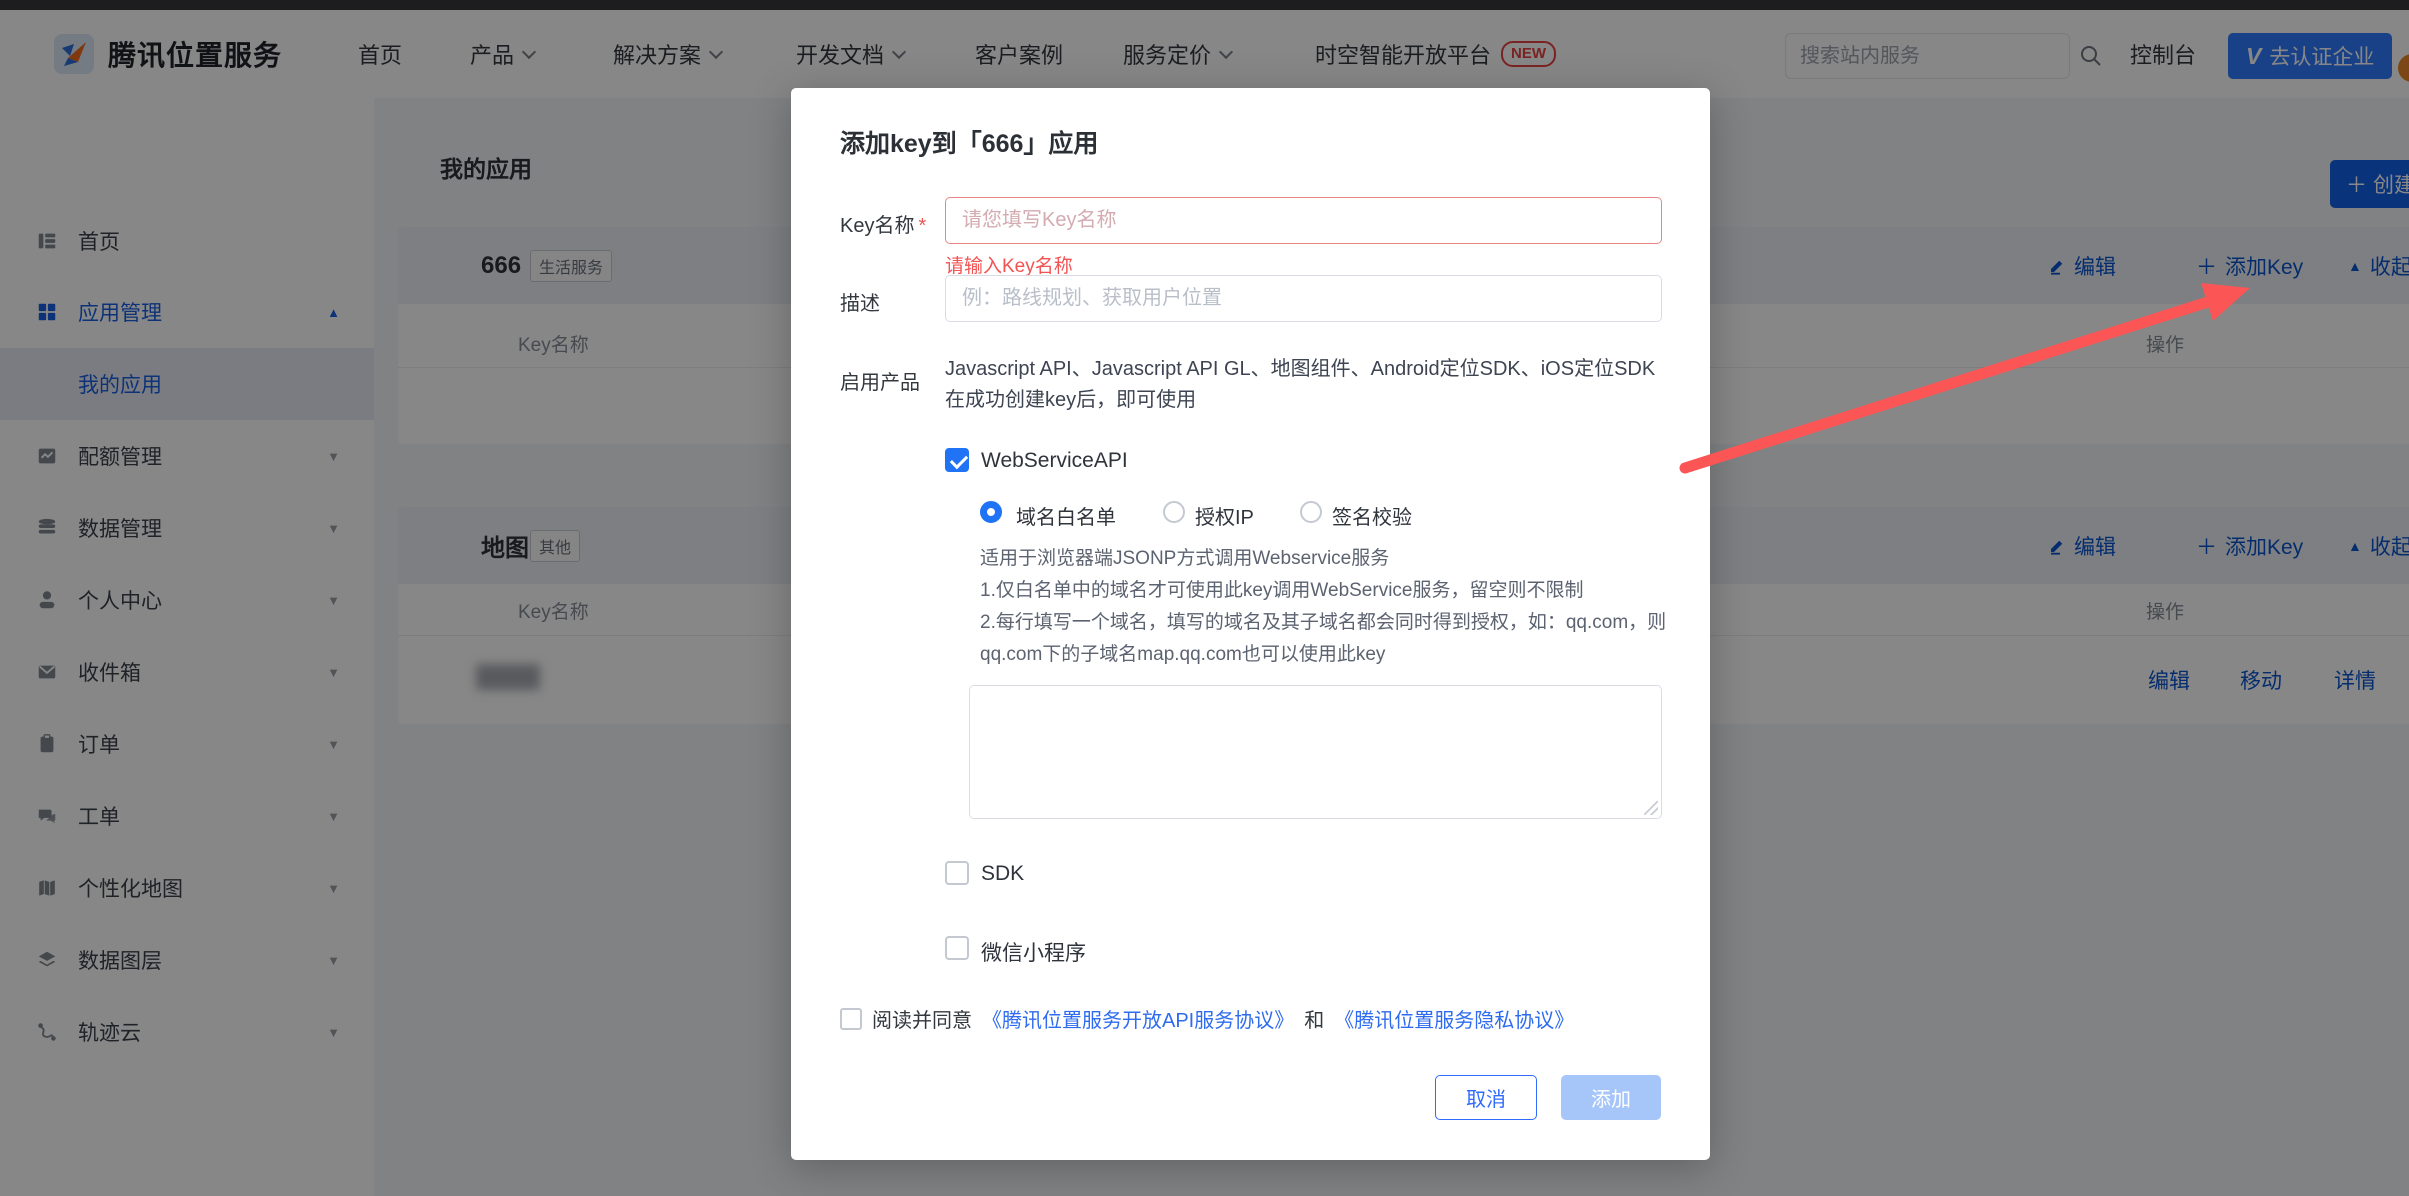 The width and height of the screenshot is (2409, 1196). Describe the element at coordinates (1009, 266) in the screenshot. I see `key-name-error: 请输入Key名称` at that location.